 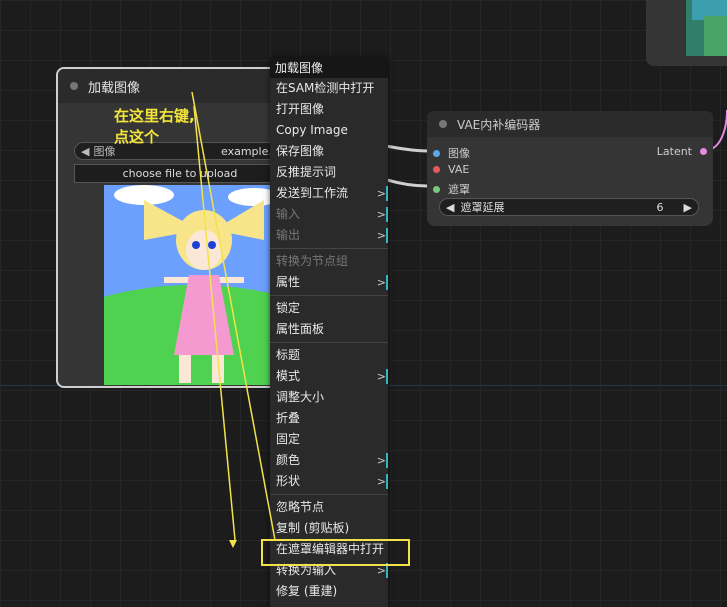 What do you see at coordinates (137, 137) in the screenshot?
I see `annotation-line-2: 点这个` at bounding box center [137, 137].